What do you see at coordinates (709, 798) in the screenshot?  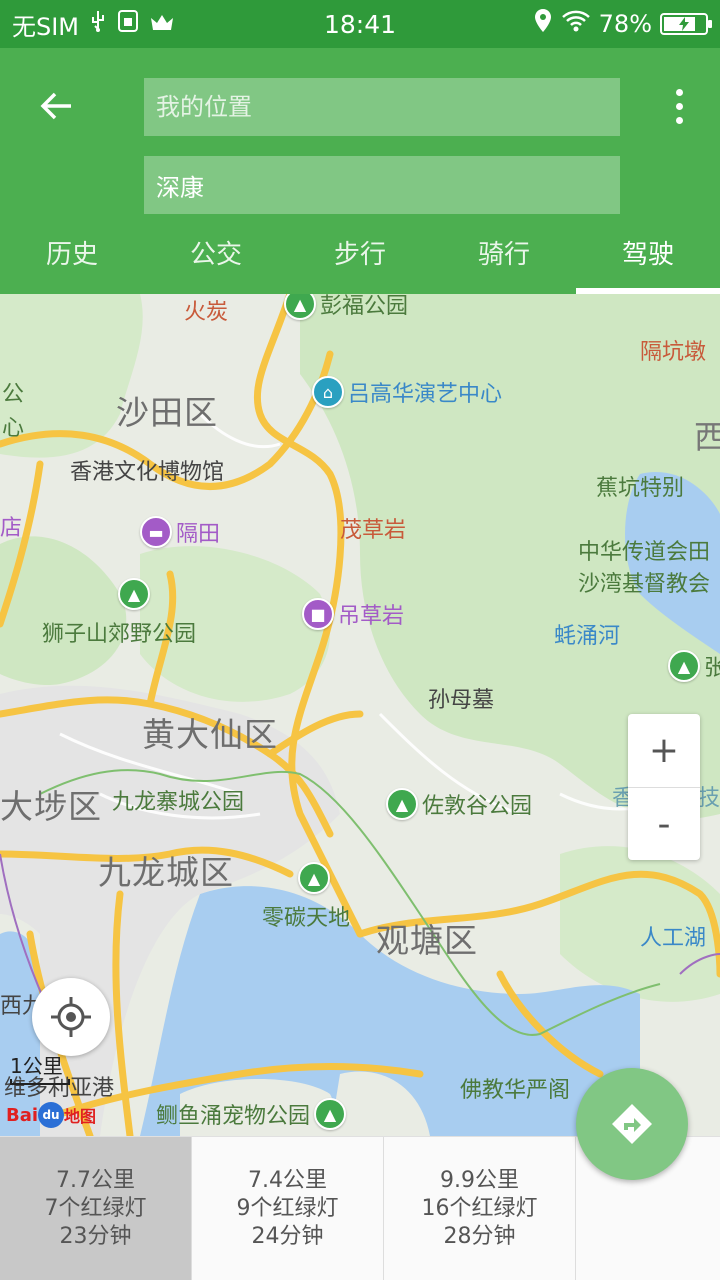 I see `map-label: 技` at bounding box center [709, 798].